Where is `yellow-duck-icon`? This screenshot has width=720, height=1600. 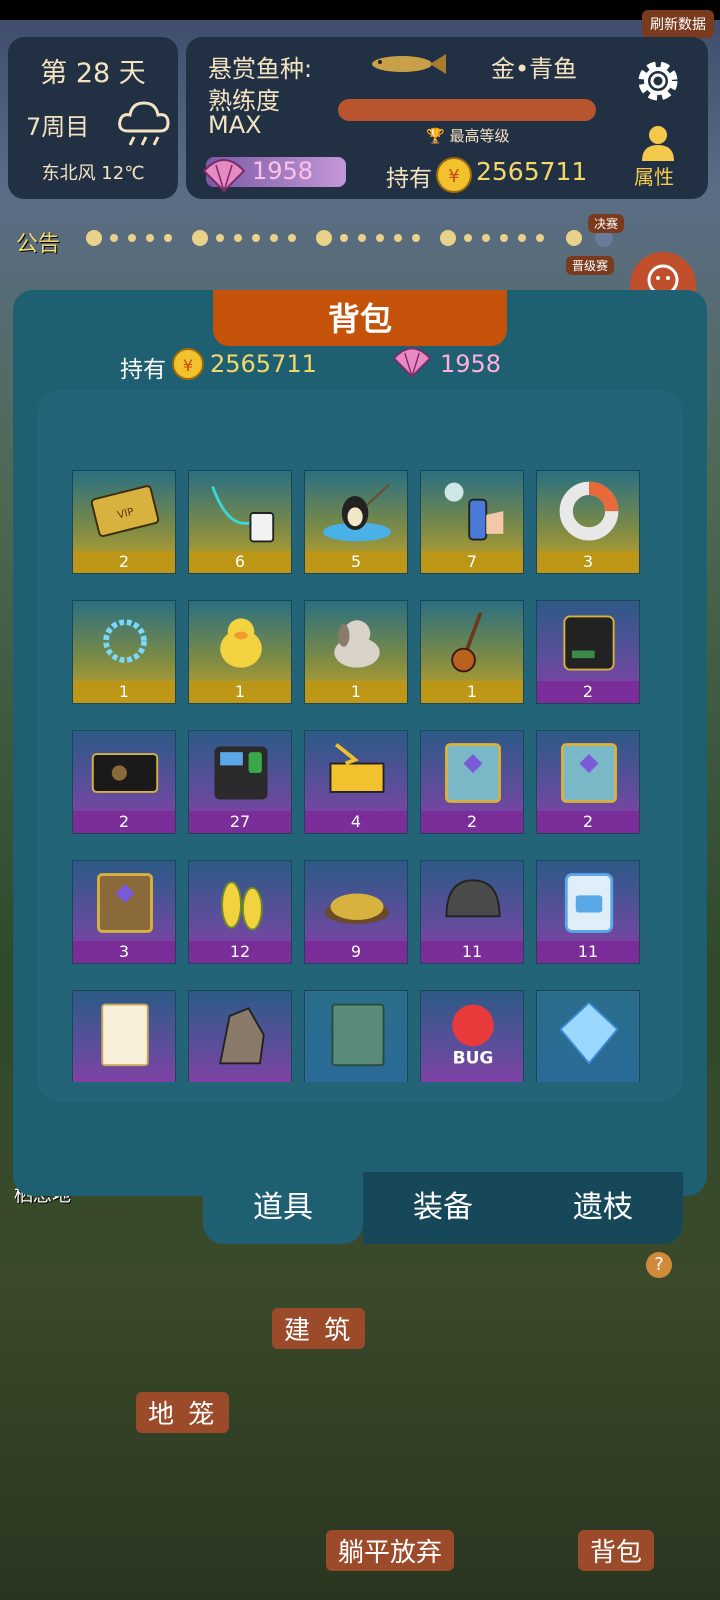
yellow-duck-icon is located at coordinates (241, 643).